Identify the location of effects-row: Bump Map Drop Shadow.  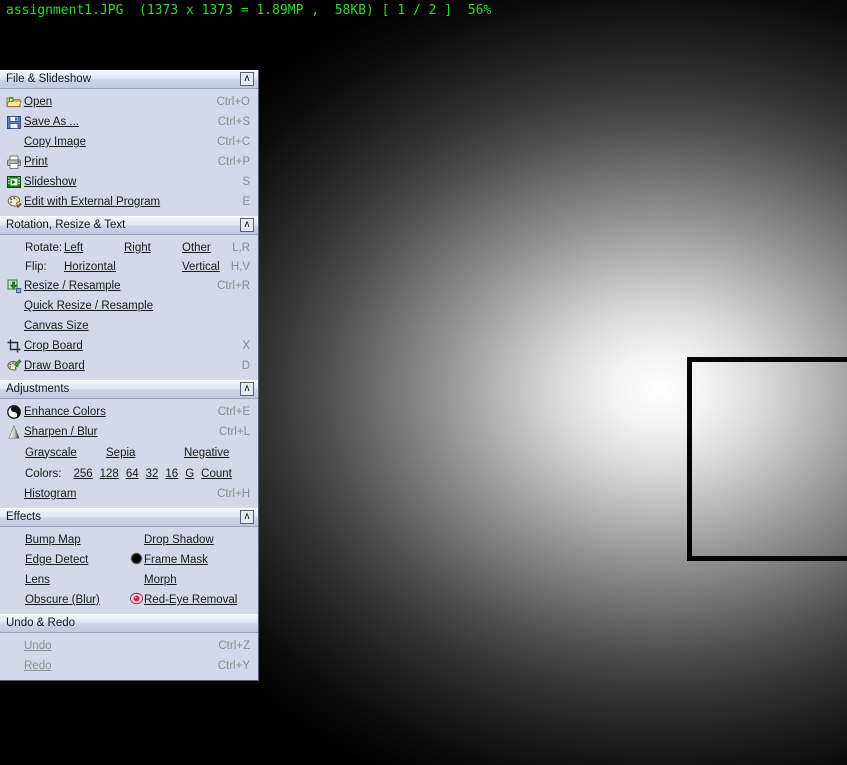
(129, 540).